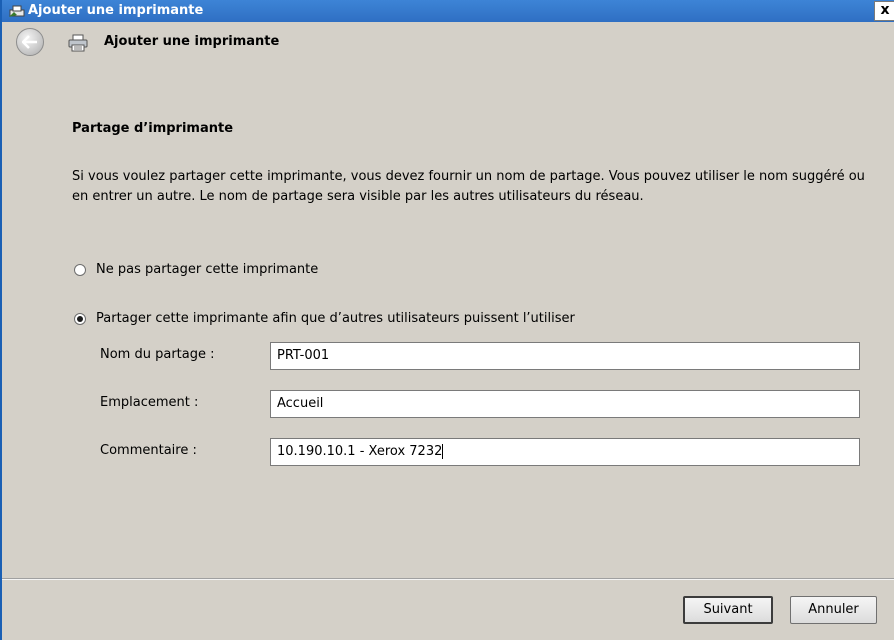 The width and height of the screenshot is (894, 640). What do you see at coordinates (17, 11) in the screenshot?
I see `printer-wizard-icon` at bounding box center [17, 11].